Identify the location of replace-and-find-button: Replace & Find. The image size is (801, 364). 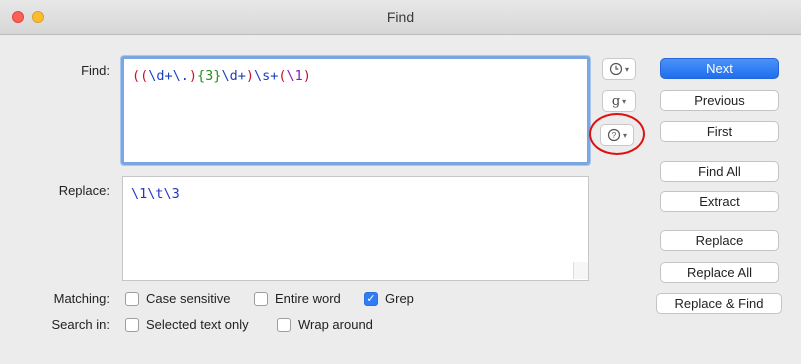
(719, 303).